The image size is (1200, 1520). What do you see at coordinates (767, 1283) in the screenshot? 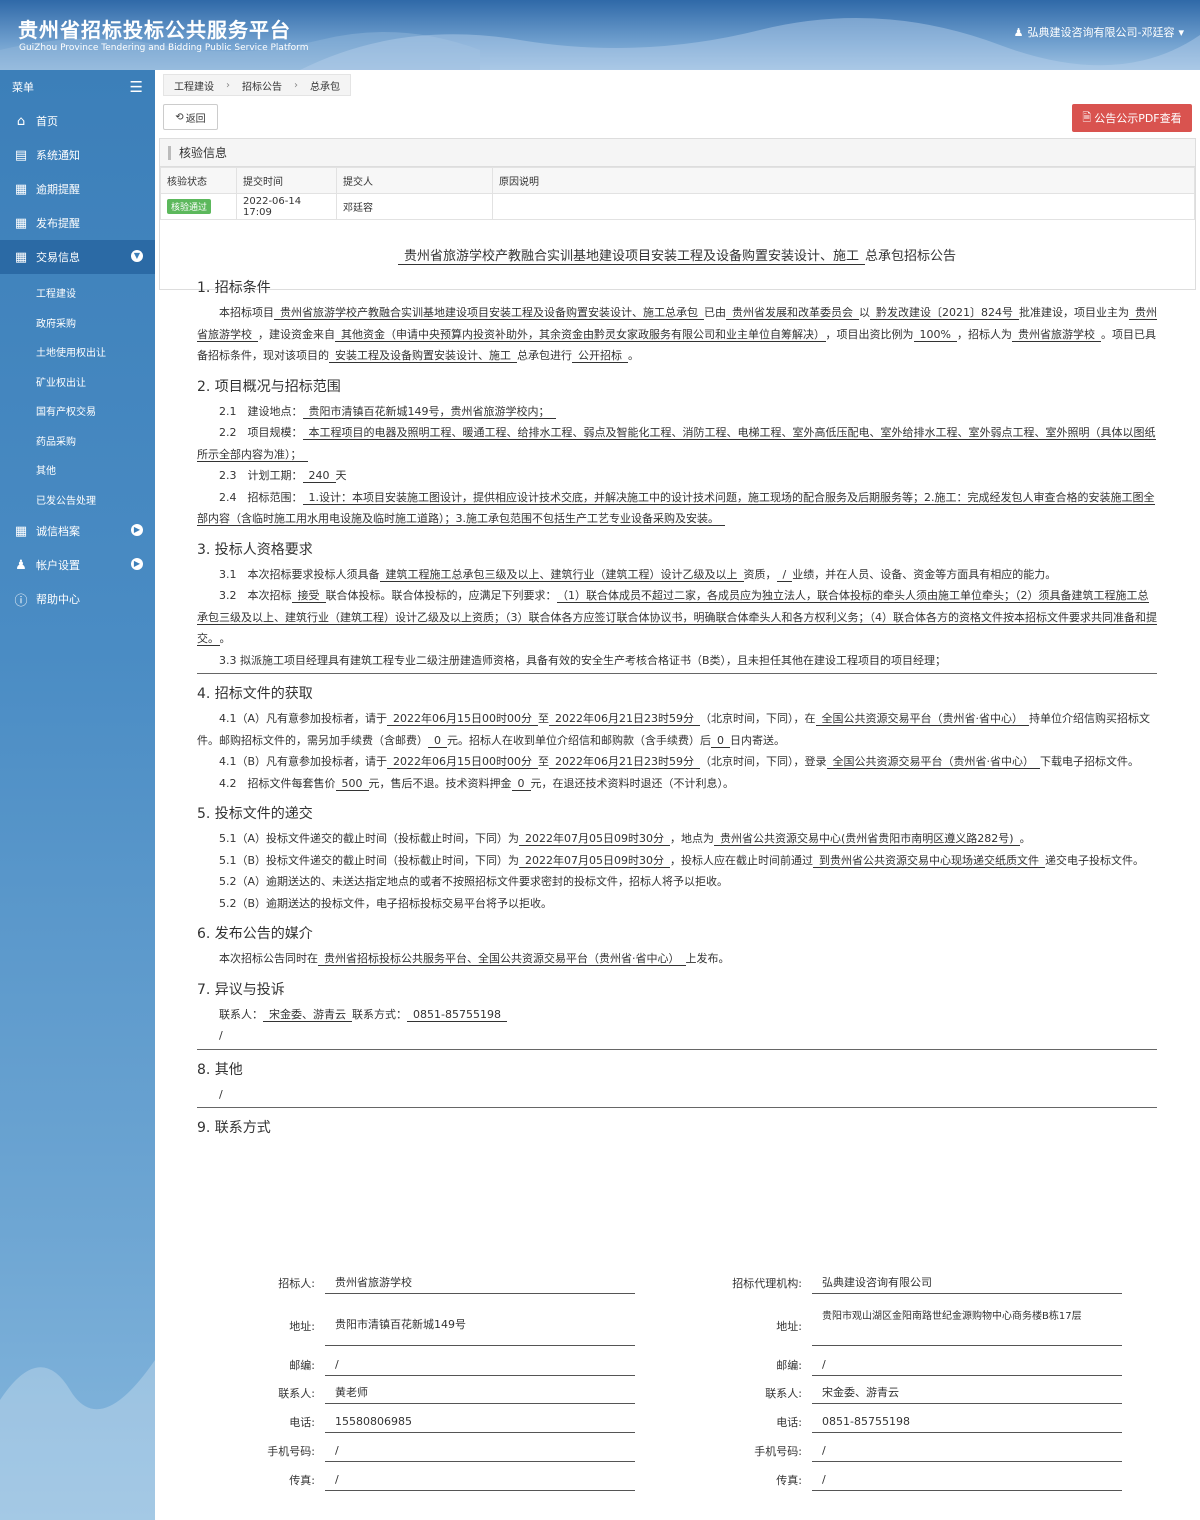
I see `contact-label: 招标代理机构:` at bounding box center [767, 1283].